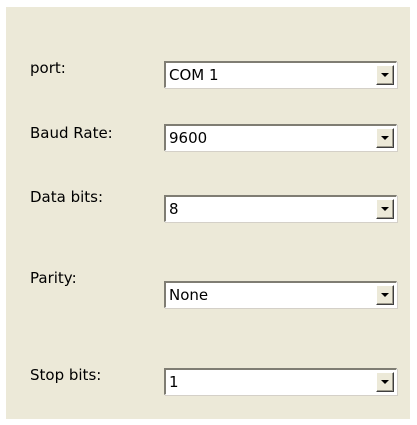  I want to click on data-bits-dropdown-button, so click(385, 209).